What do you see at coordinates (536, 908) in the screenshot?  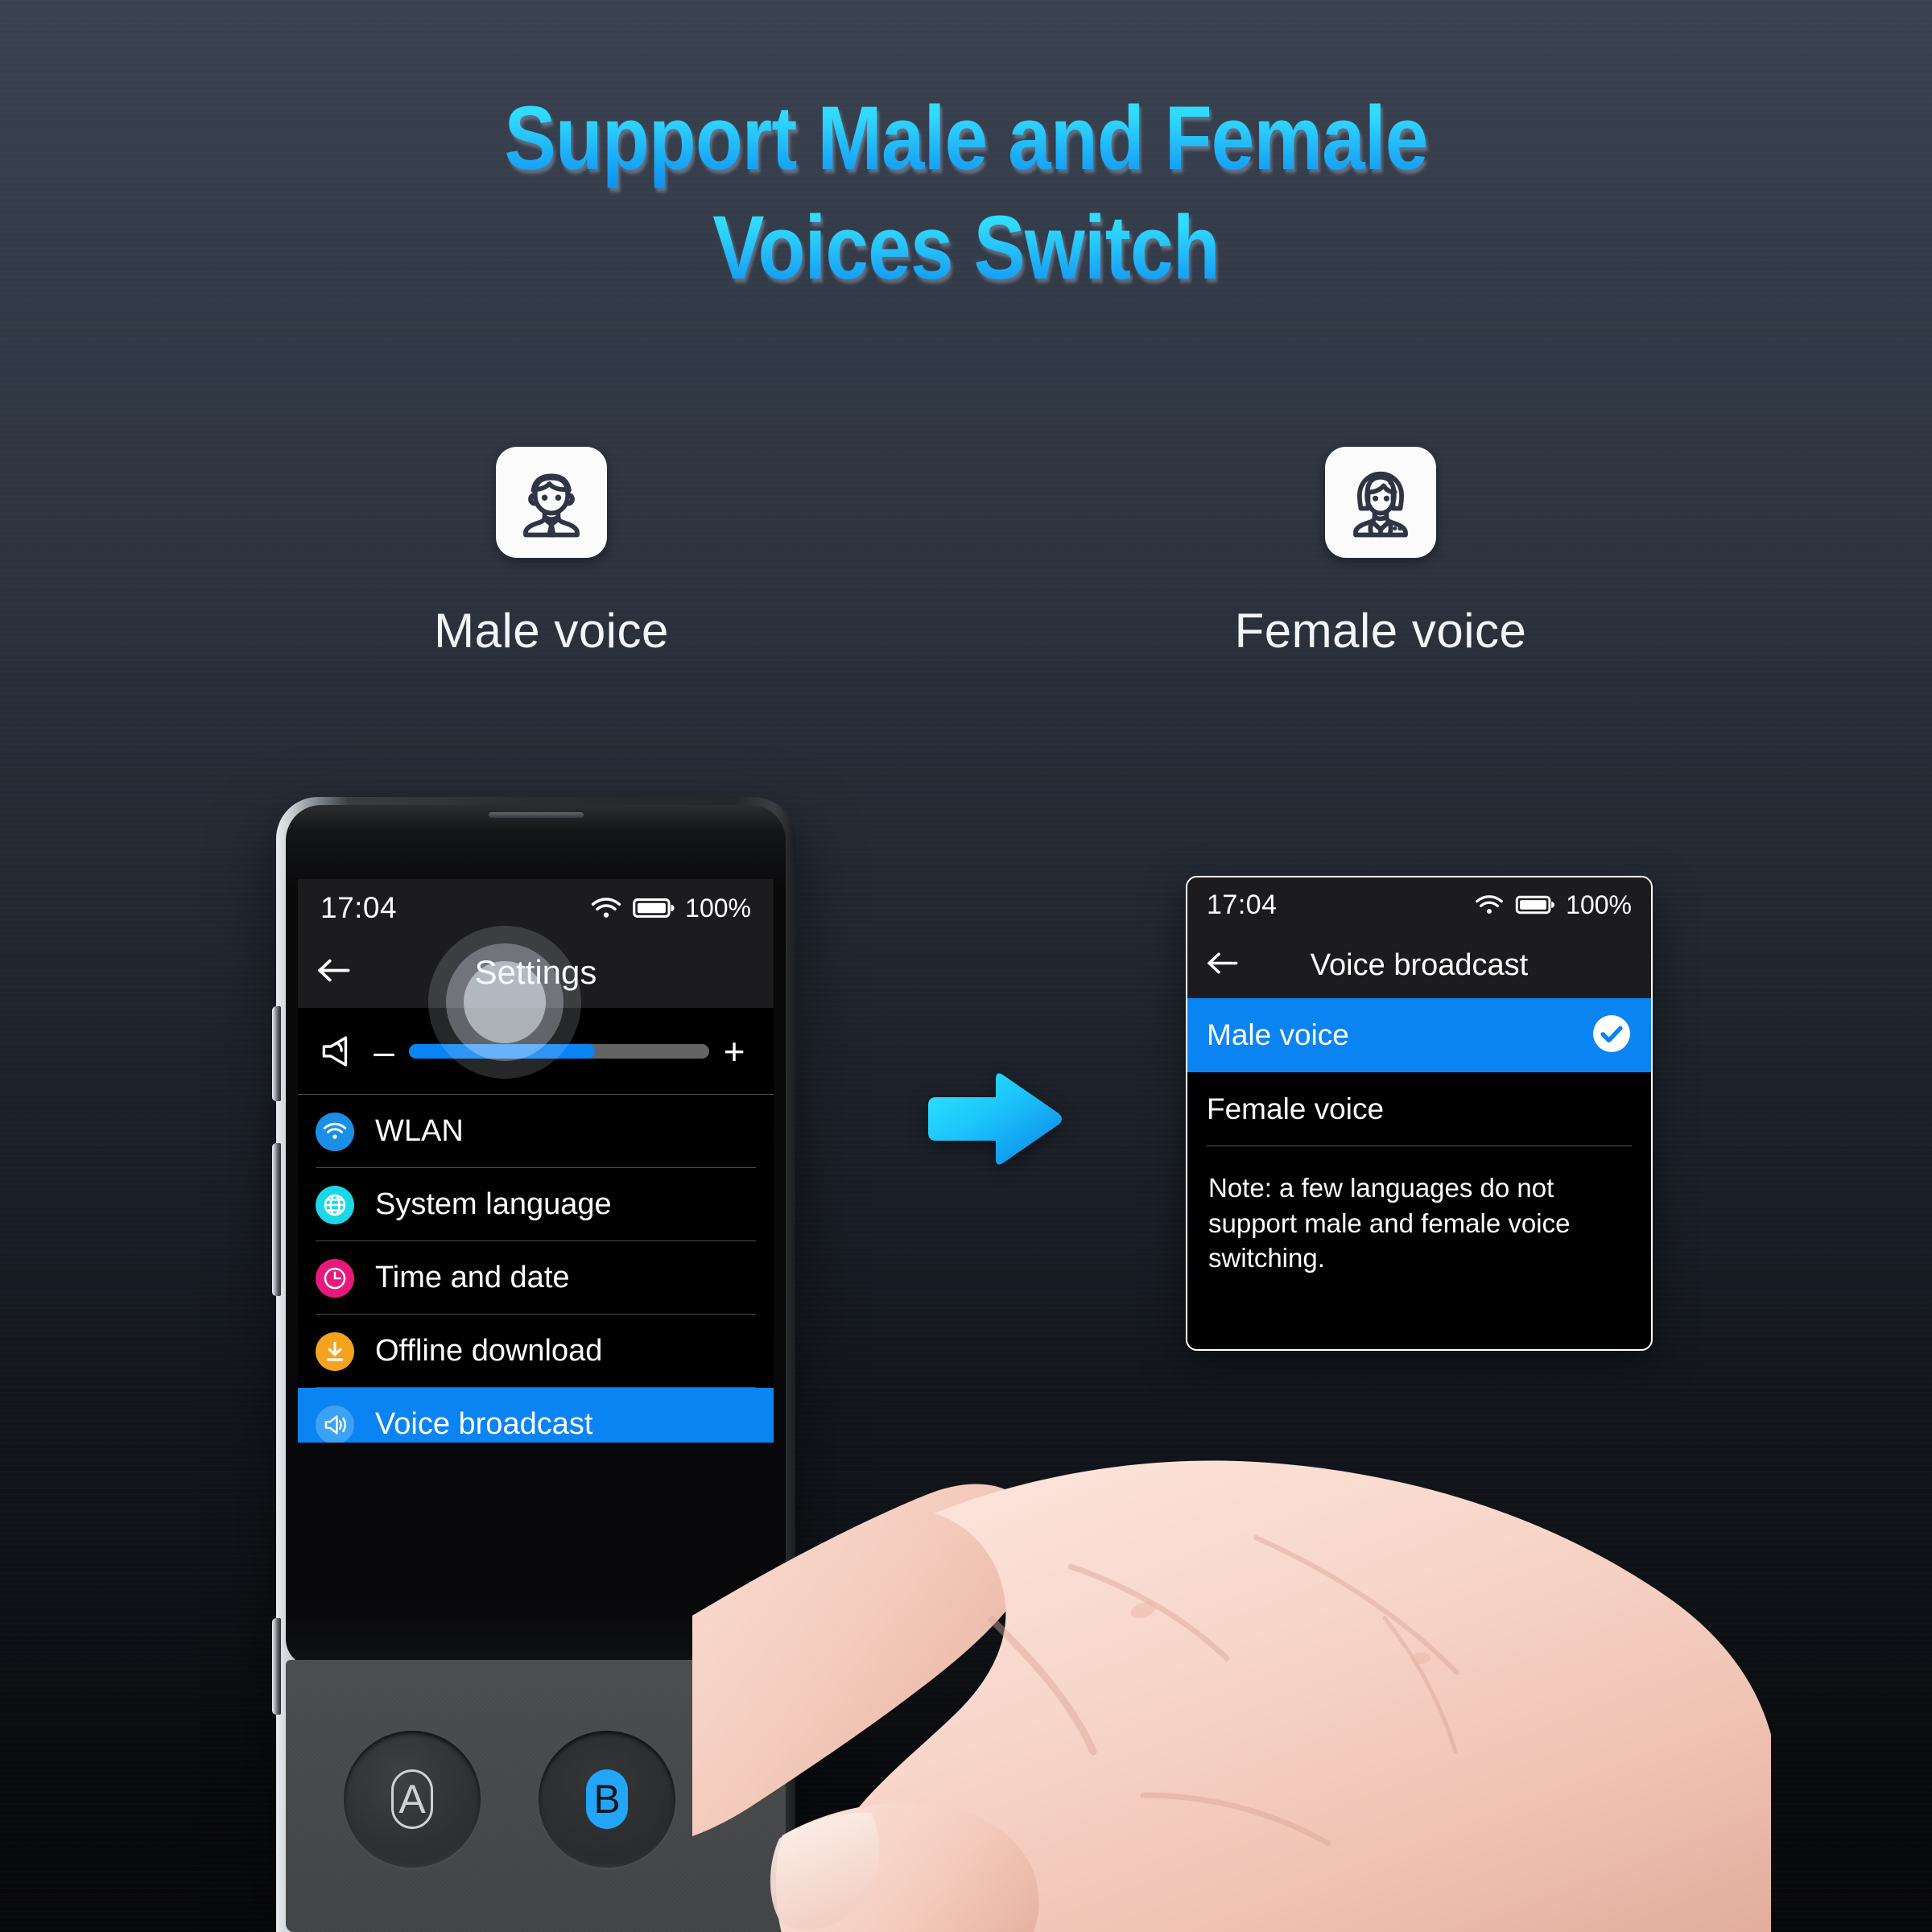 I see `status-bar: 17:04 100%` at bounding box center [536, 908].